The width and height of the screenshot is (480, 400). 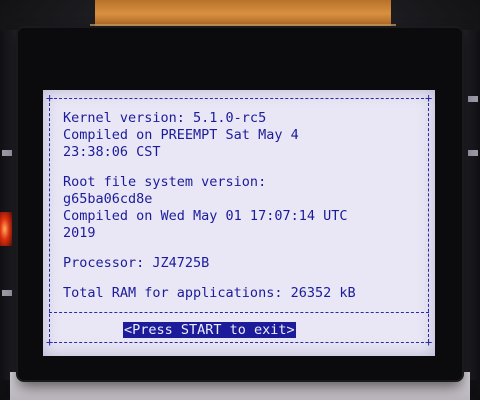 What do you see at coordinates (165, 182) in the screenshot?
I see `rootfs-version-label: Root file system version:` at bounding box center [165, 182].